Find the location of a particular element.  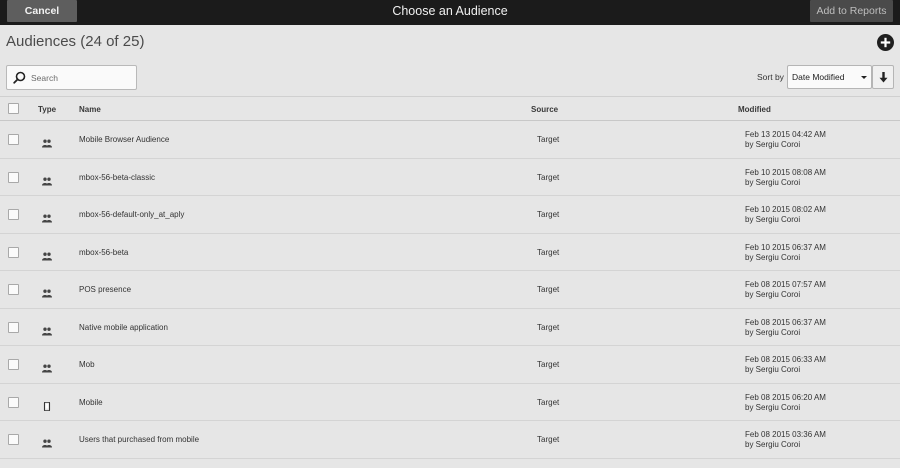

search-box is located at coordinates (71, 77).